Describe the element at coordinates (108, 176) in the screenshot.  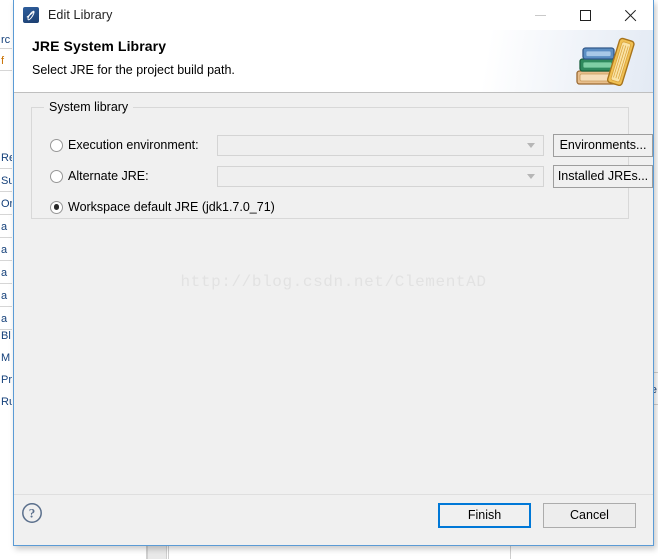
I see `label-alternate-jre: Alternate JRE:` at that location.